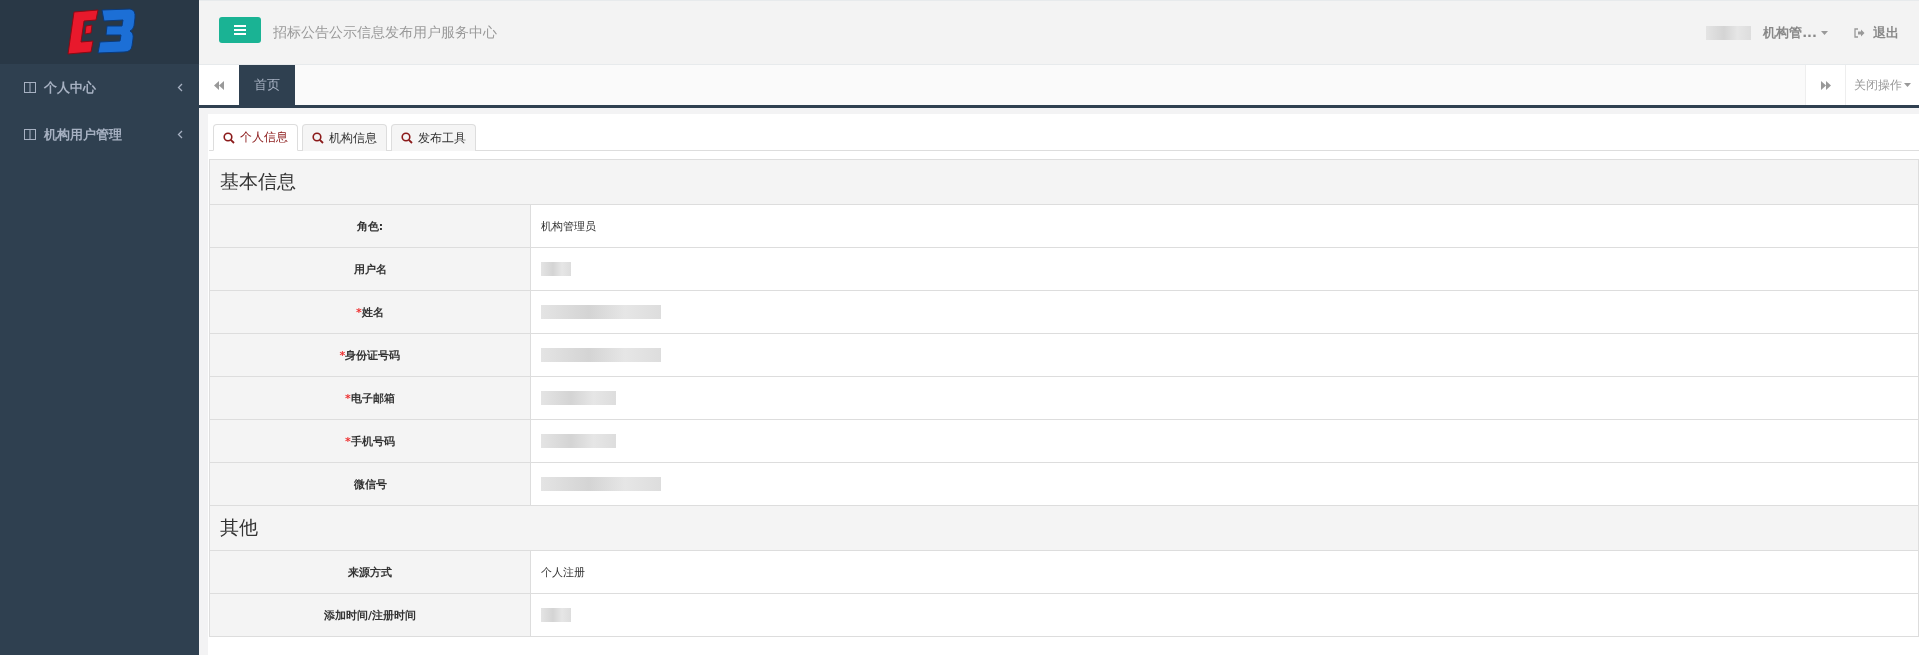 The width and height of the screenshot is (1919, 655). Describe the element at coordinates (372, 441) in the screenshot. I see `field-label: 手机号码` at that location.